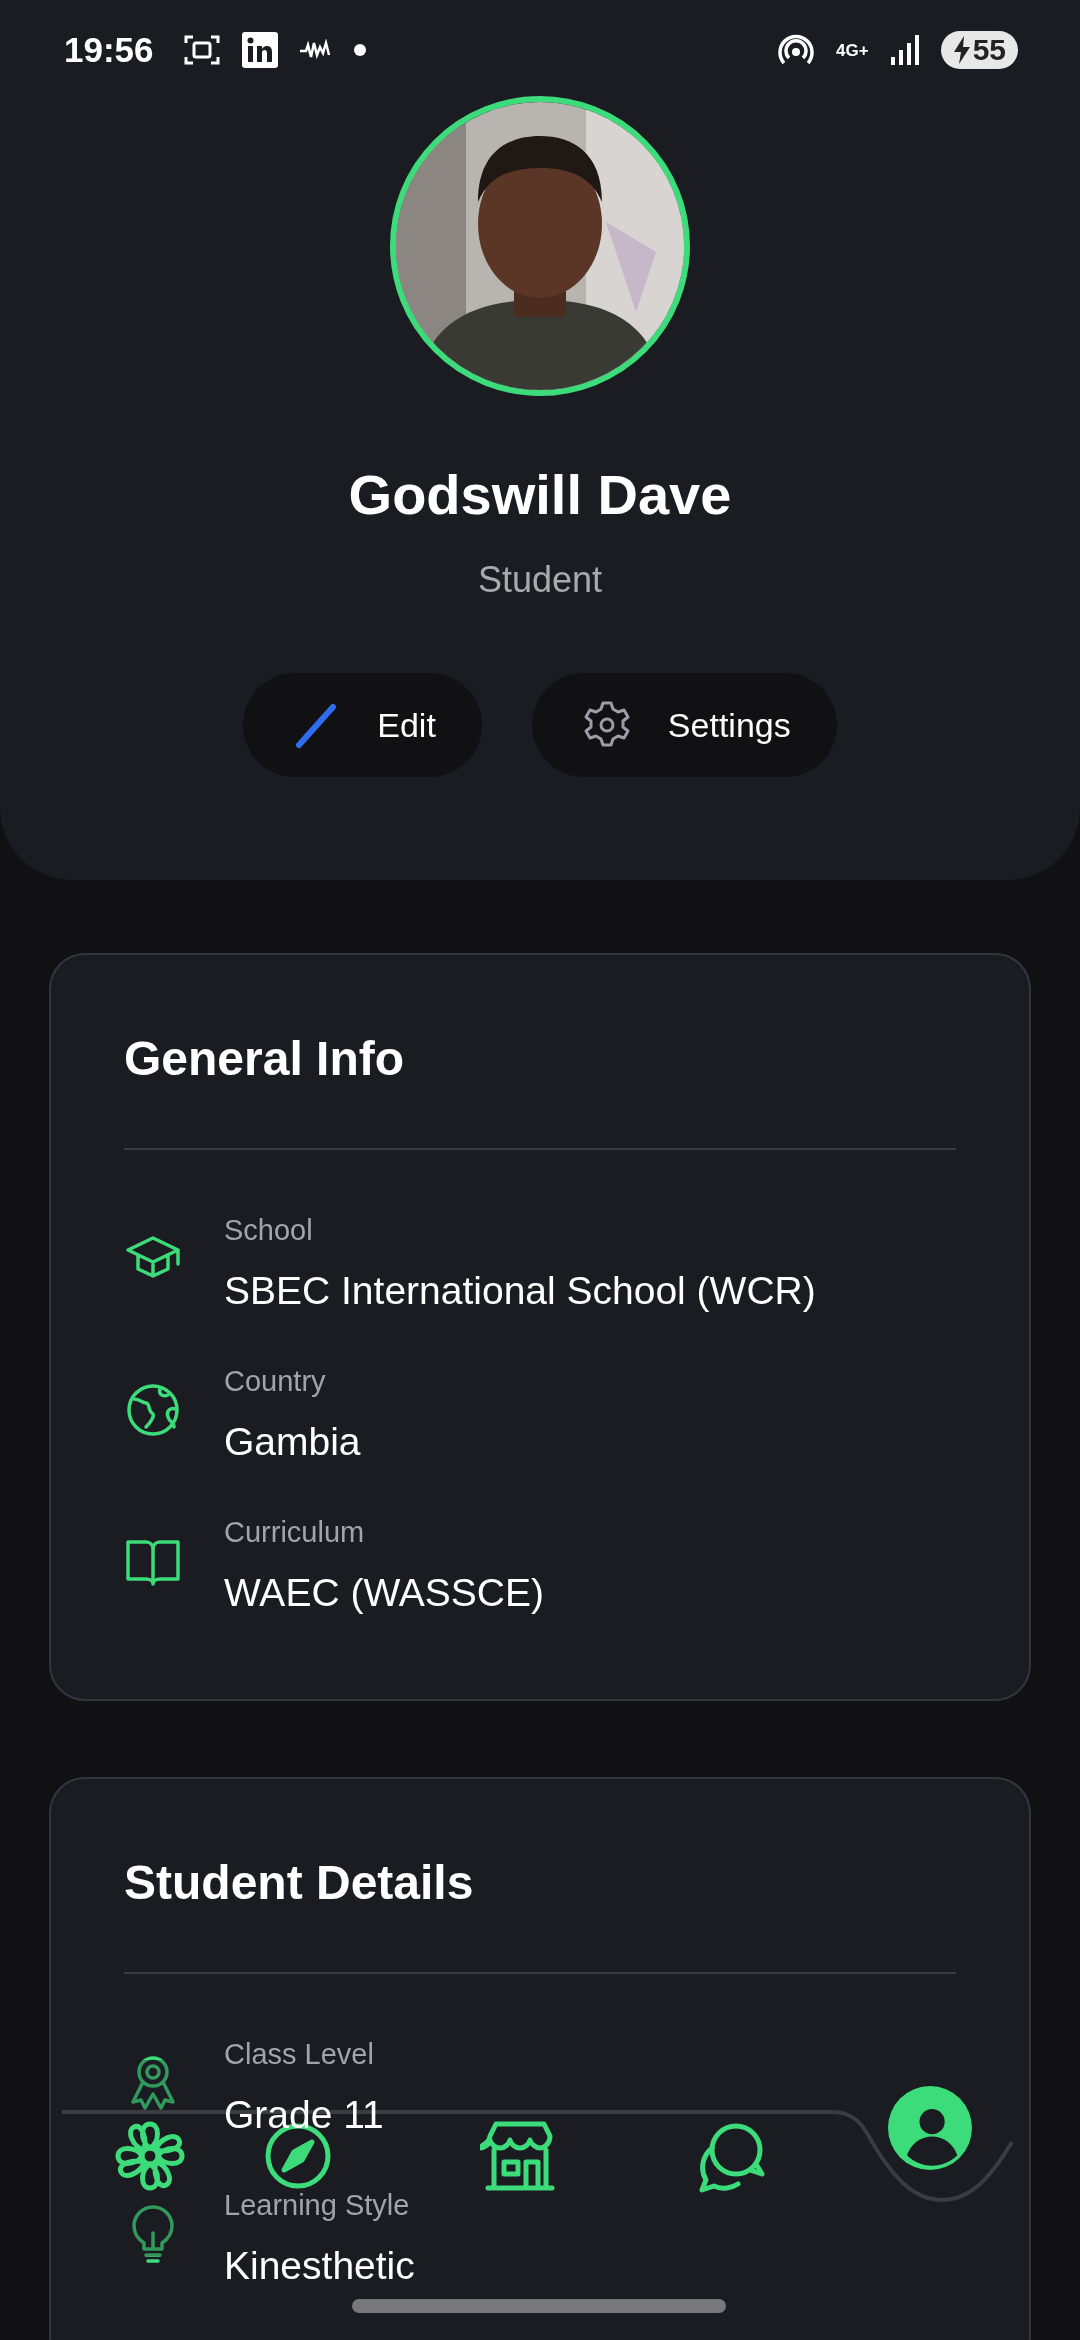  I want to click on screenshot-icon, so click(201, 50).